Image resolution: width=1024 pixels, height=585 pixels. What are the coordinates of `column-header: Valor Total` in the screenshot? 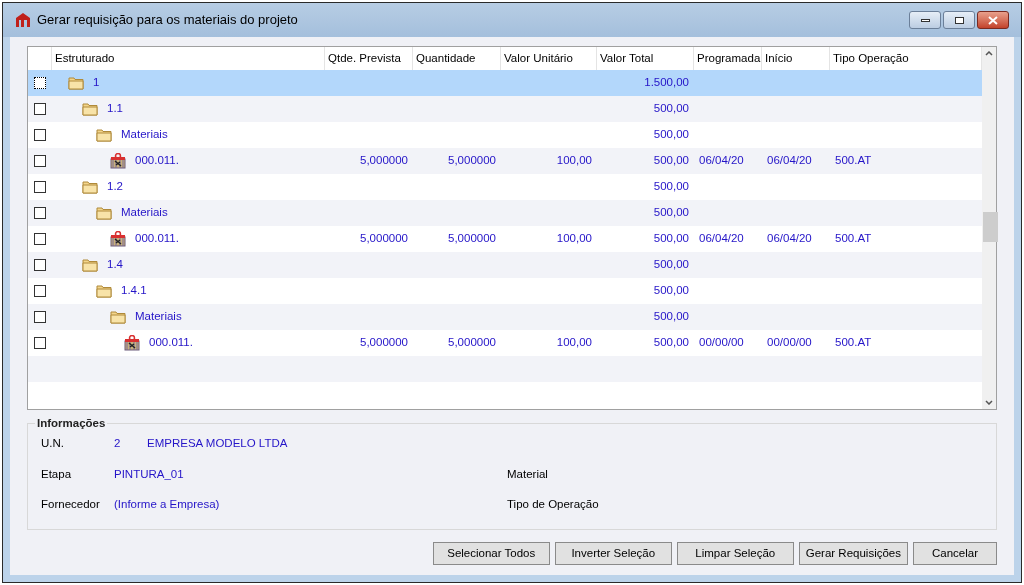 It's located at (627, 58).